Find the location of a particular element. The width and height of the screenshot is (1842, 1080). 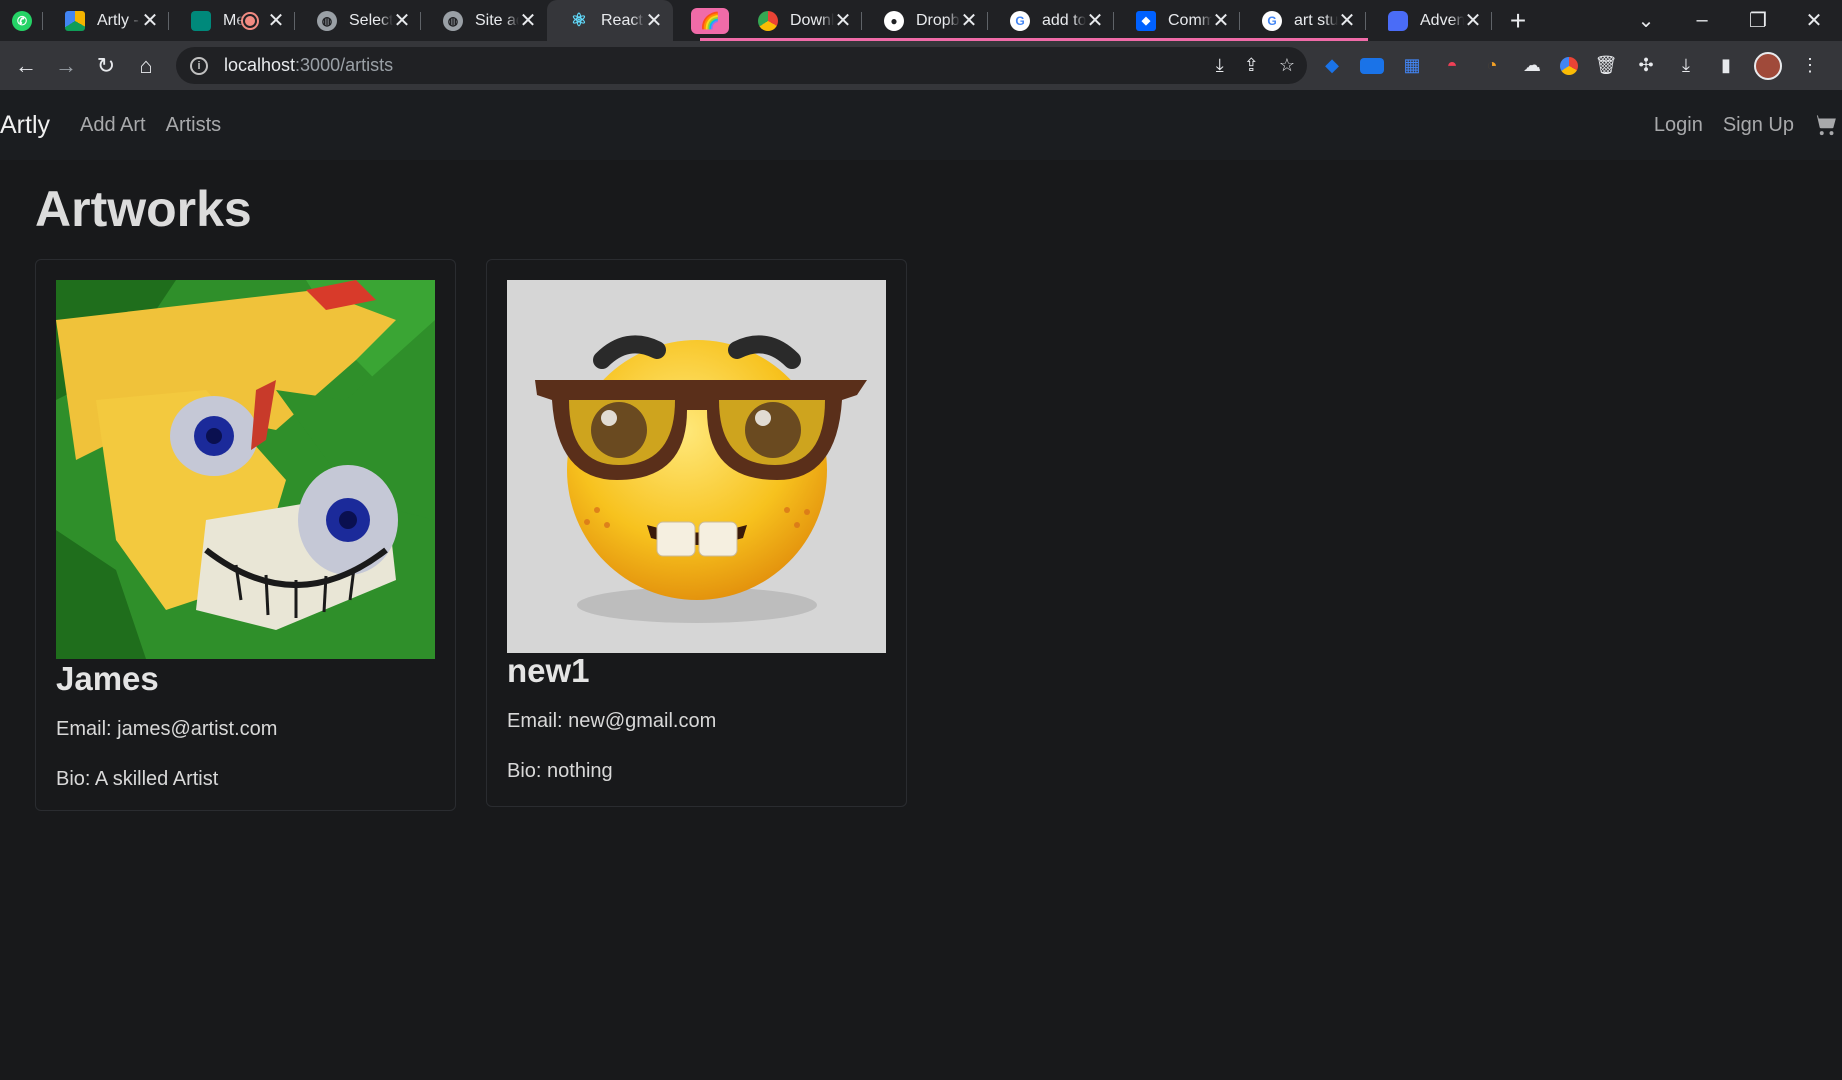

artist-card: new1 Email: new@gmail.com Bio: nothing is located at coordinates (696, 533).